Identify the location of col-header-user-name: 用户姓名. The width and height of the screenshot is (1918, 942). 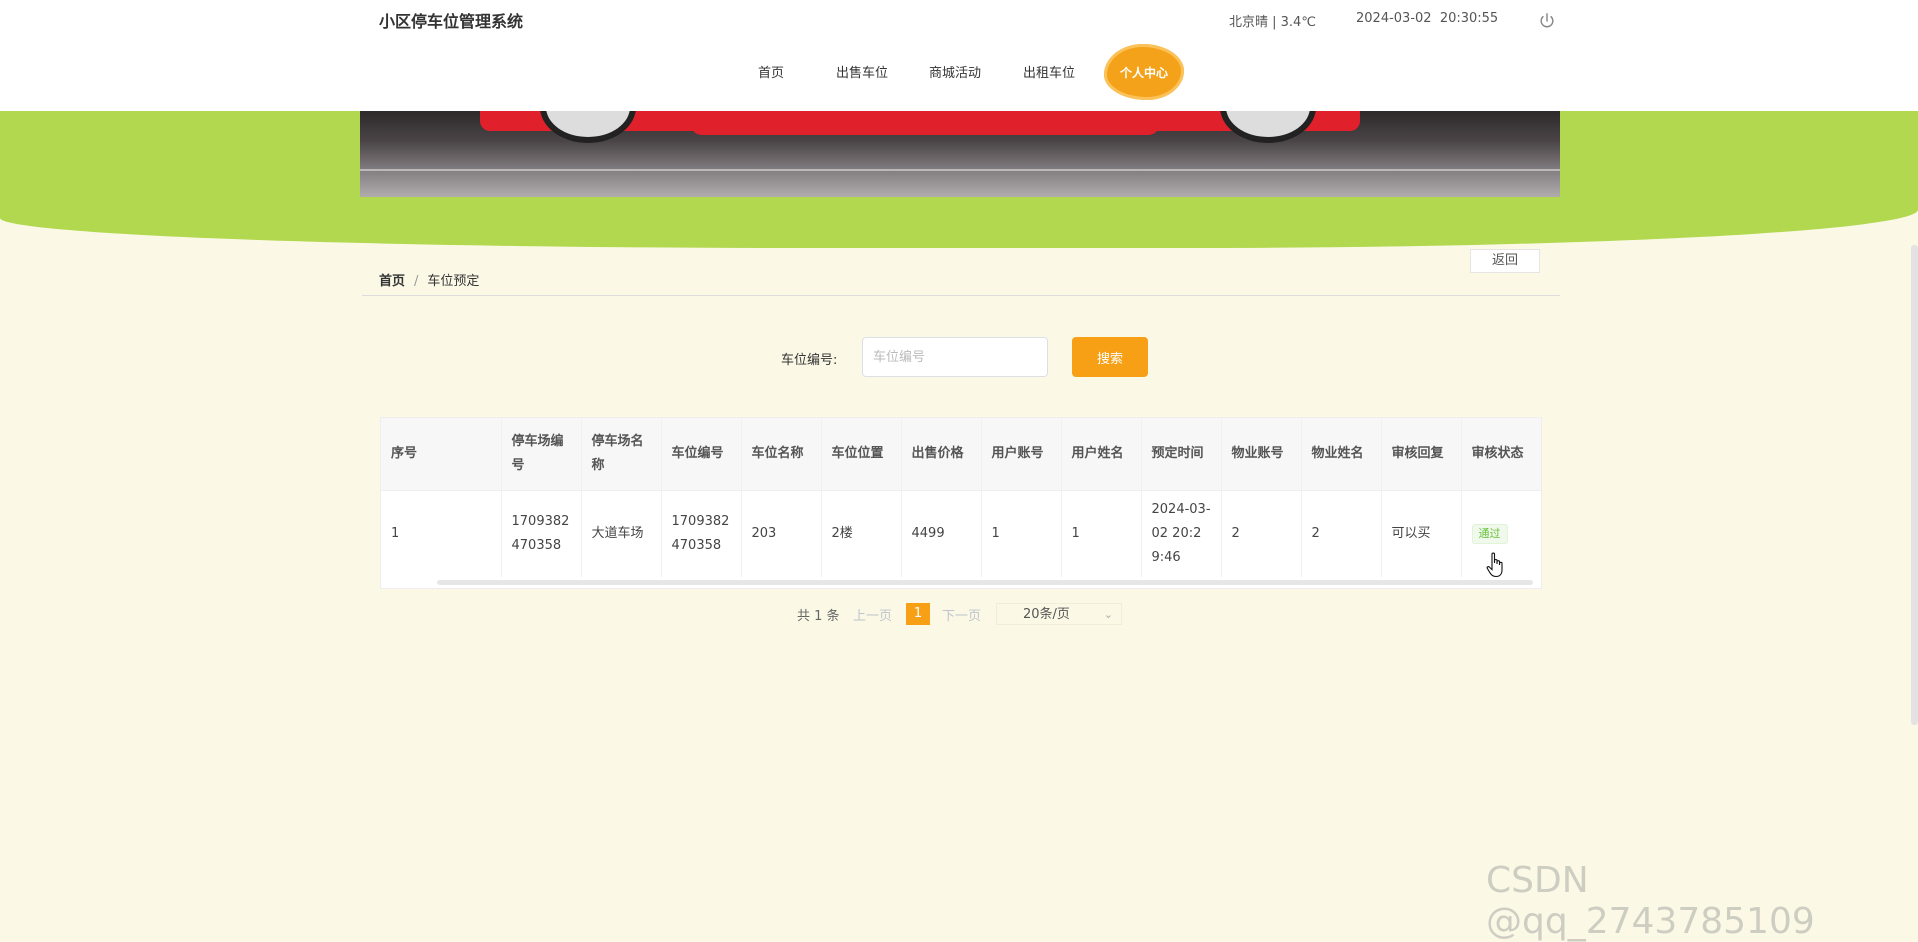
(1101, 454).